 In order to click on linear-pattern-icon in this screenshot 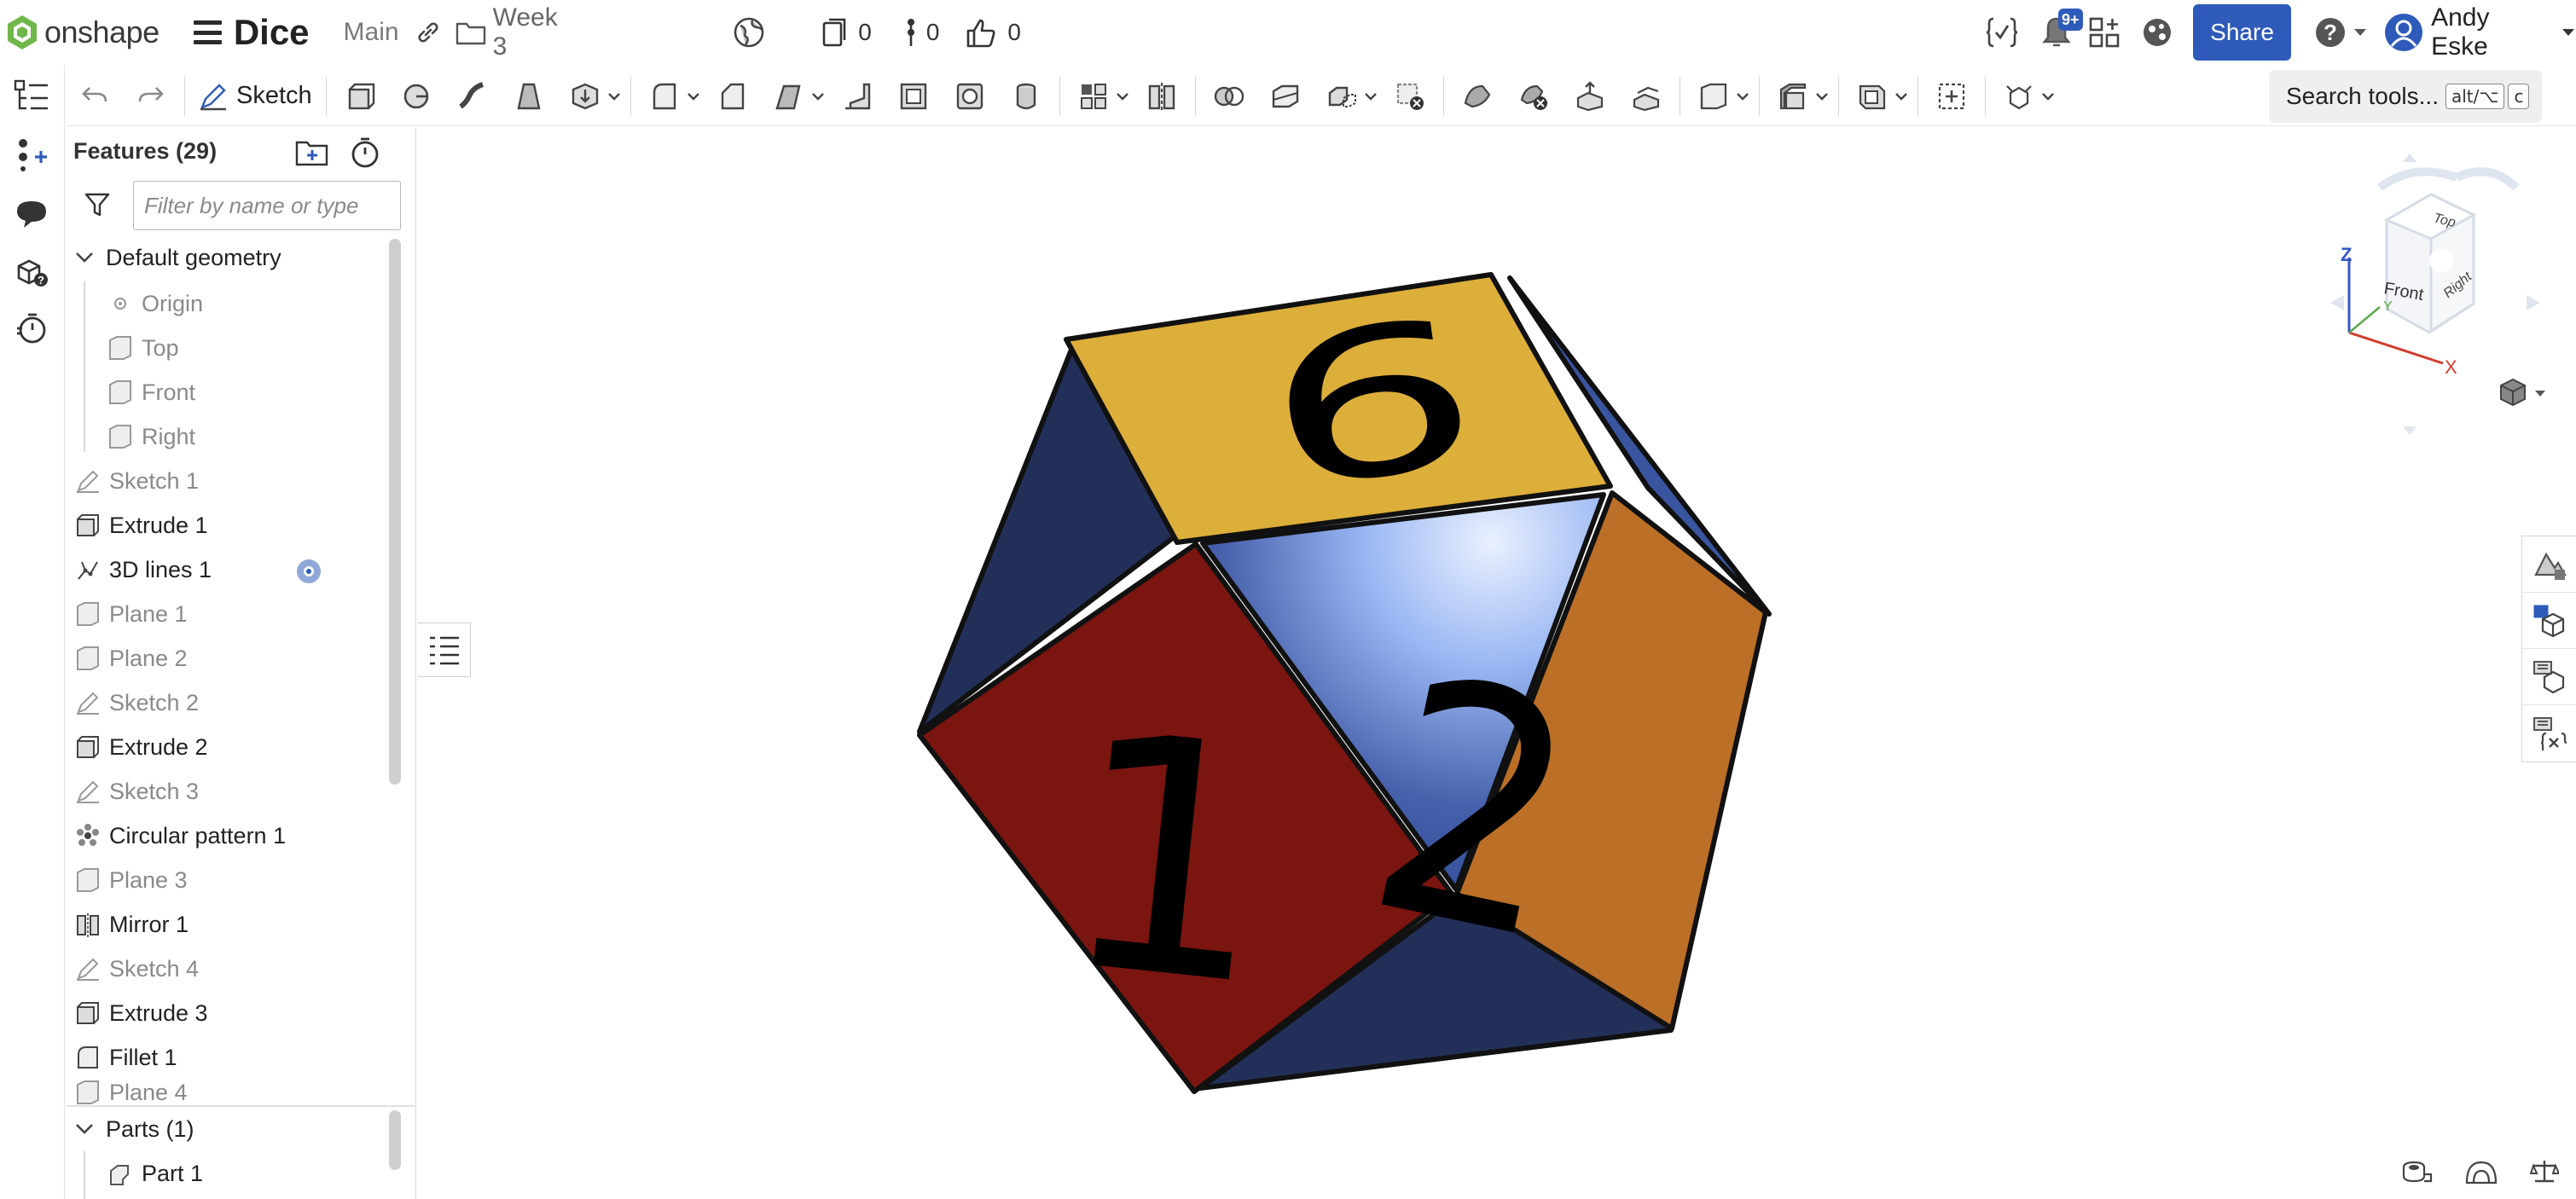, I will do `click(1093, 96)`.